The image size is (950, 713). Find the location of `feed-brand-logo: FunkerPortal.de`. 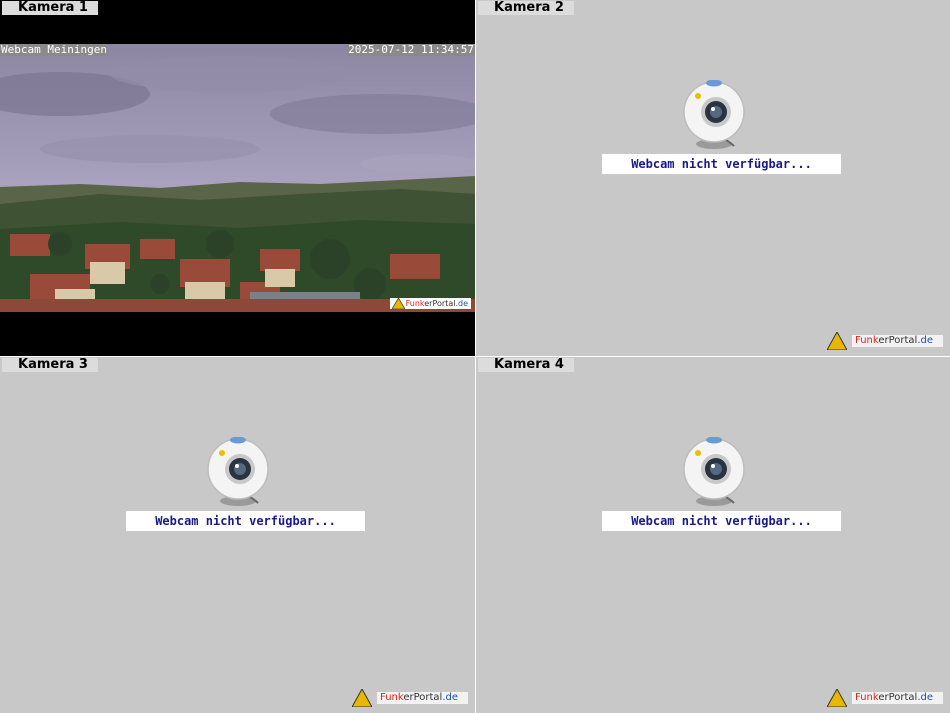

feed-brand-logo: FunkerPortal.de is located at coordinates (430, 303).